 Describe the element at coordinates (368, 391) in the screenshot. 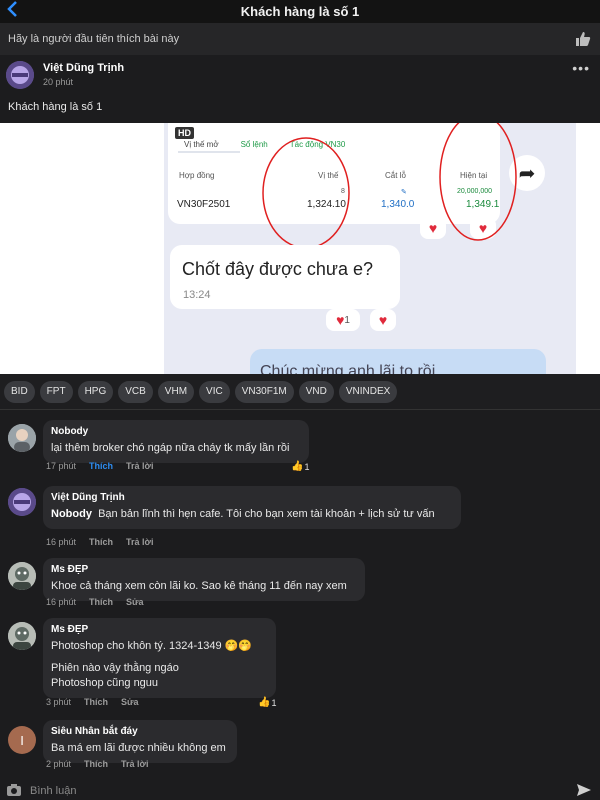

I see `tag-vnindex: VNINDEX` at that location.